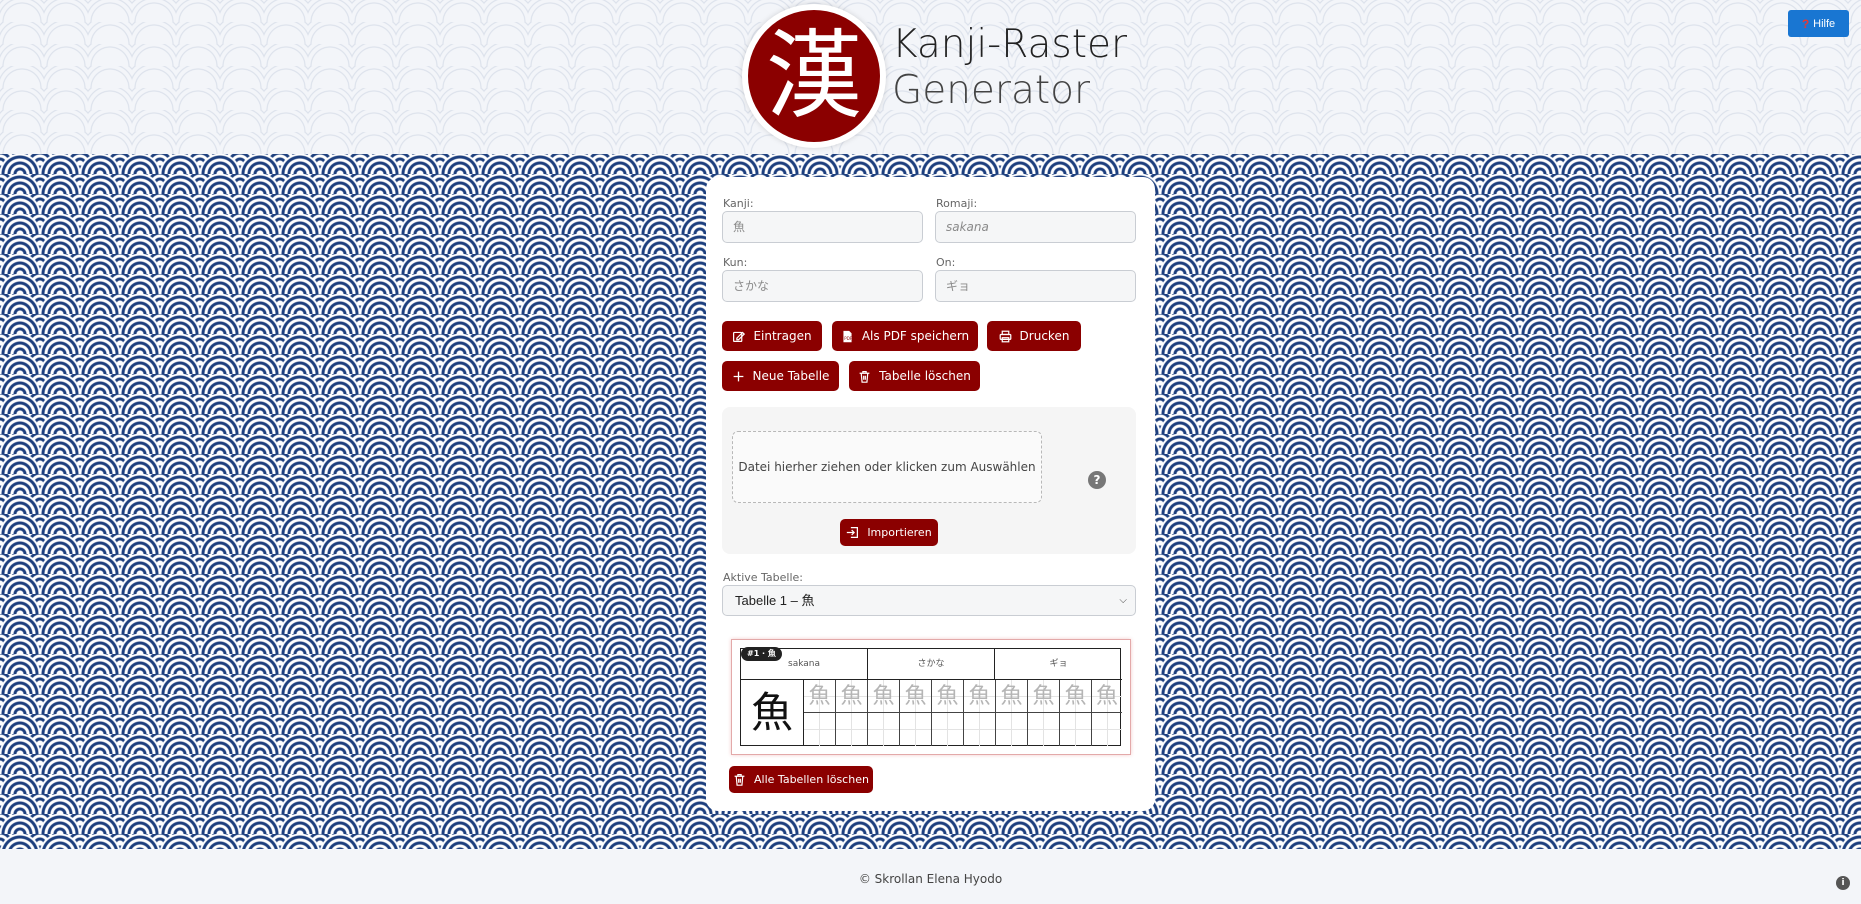  What do you see at coordinates (1058, 664) in the screenshot?
I see `on-header: ギョ` at bounding box center [1058, 664].